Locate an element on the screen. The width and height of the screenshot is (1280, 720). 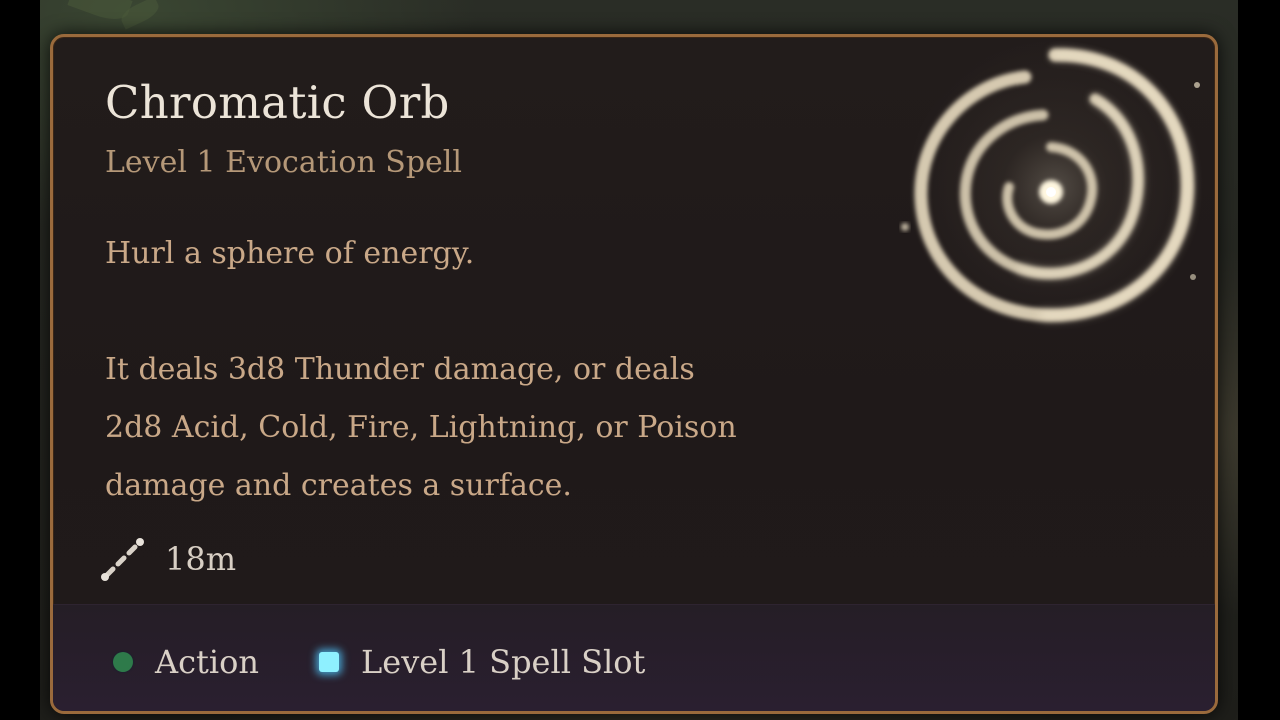
spell-subtitle: Level 1 Evocation Spell is located at coordinates (283, 162).